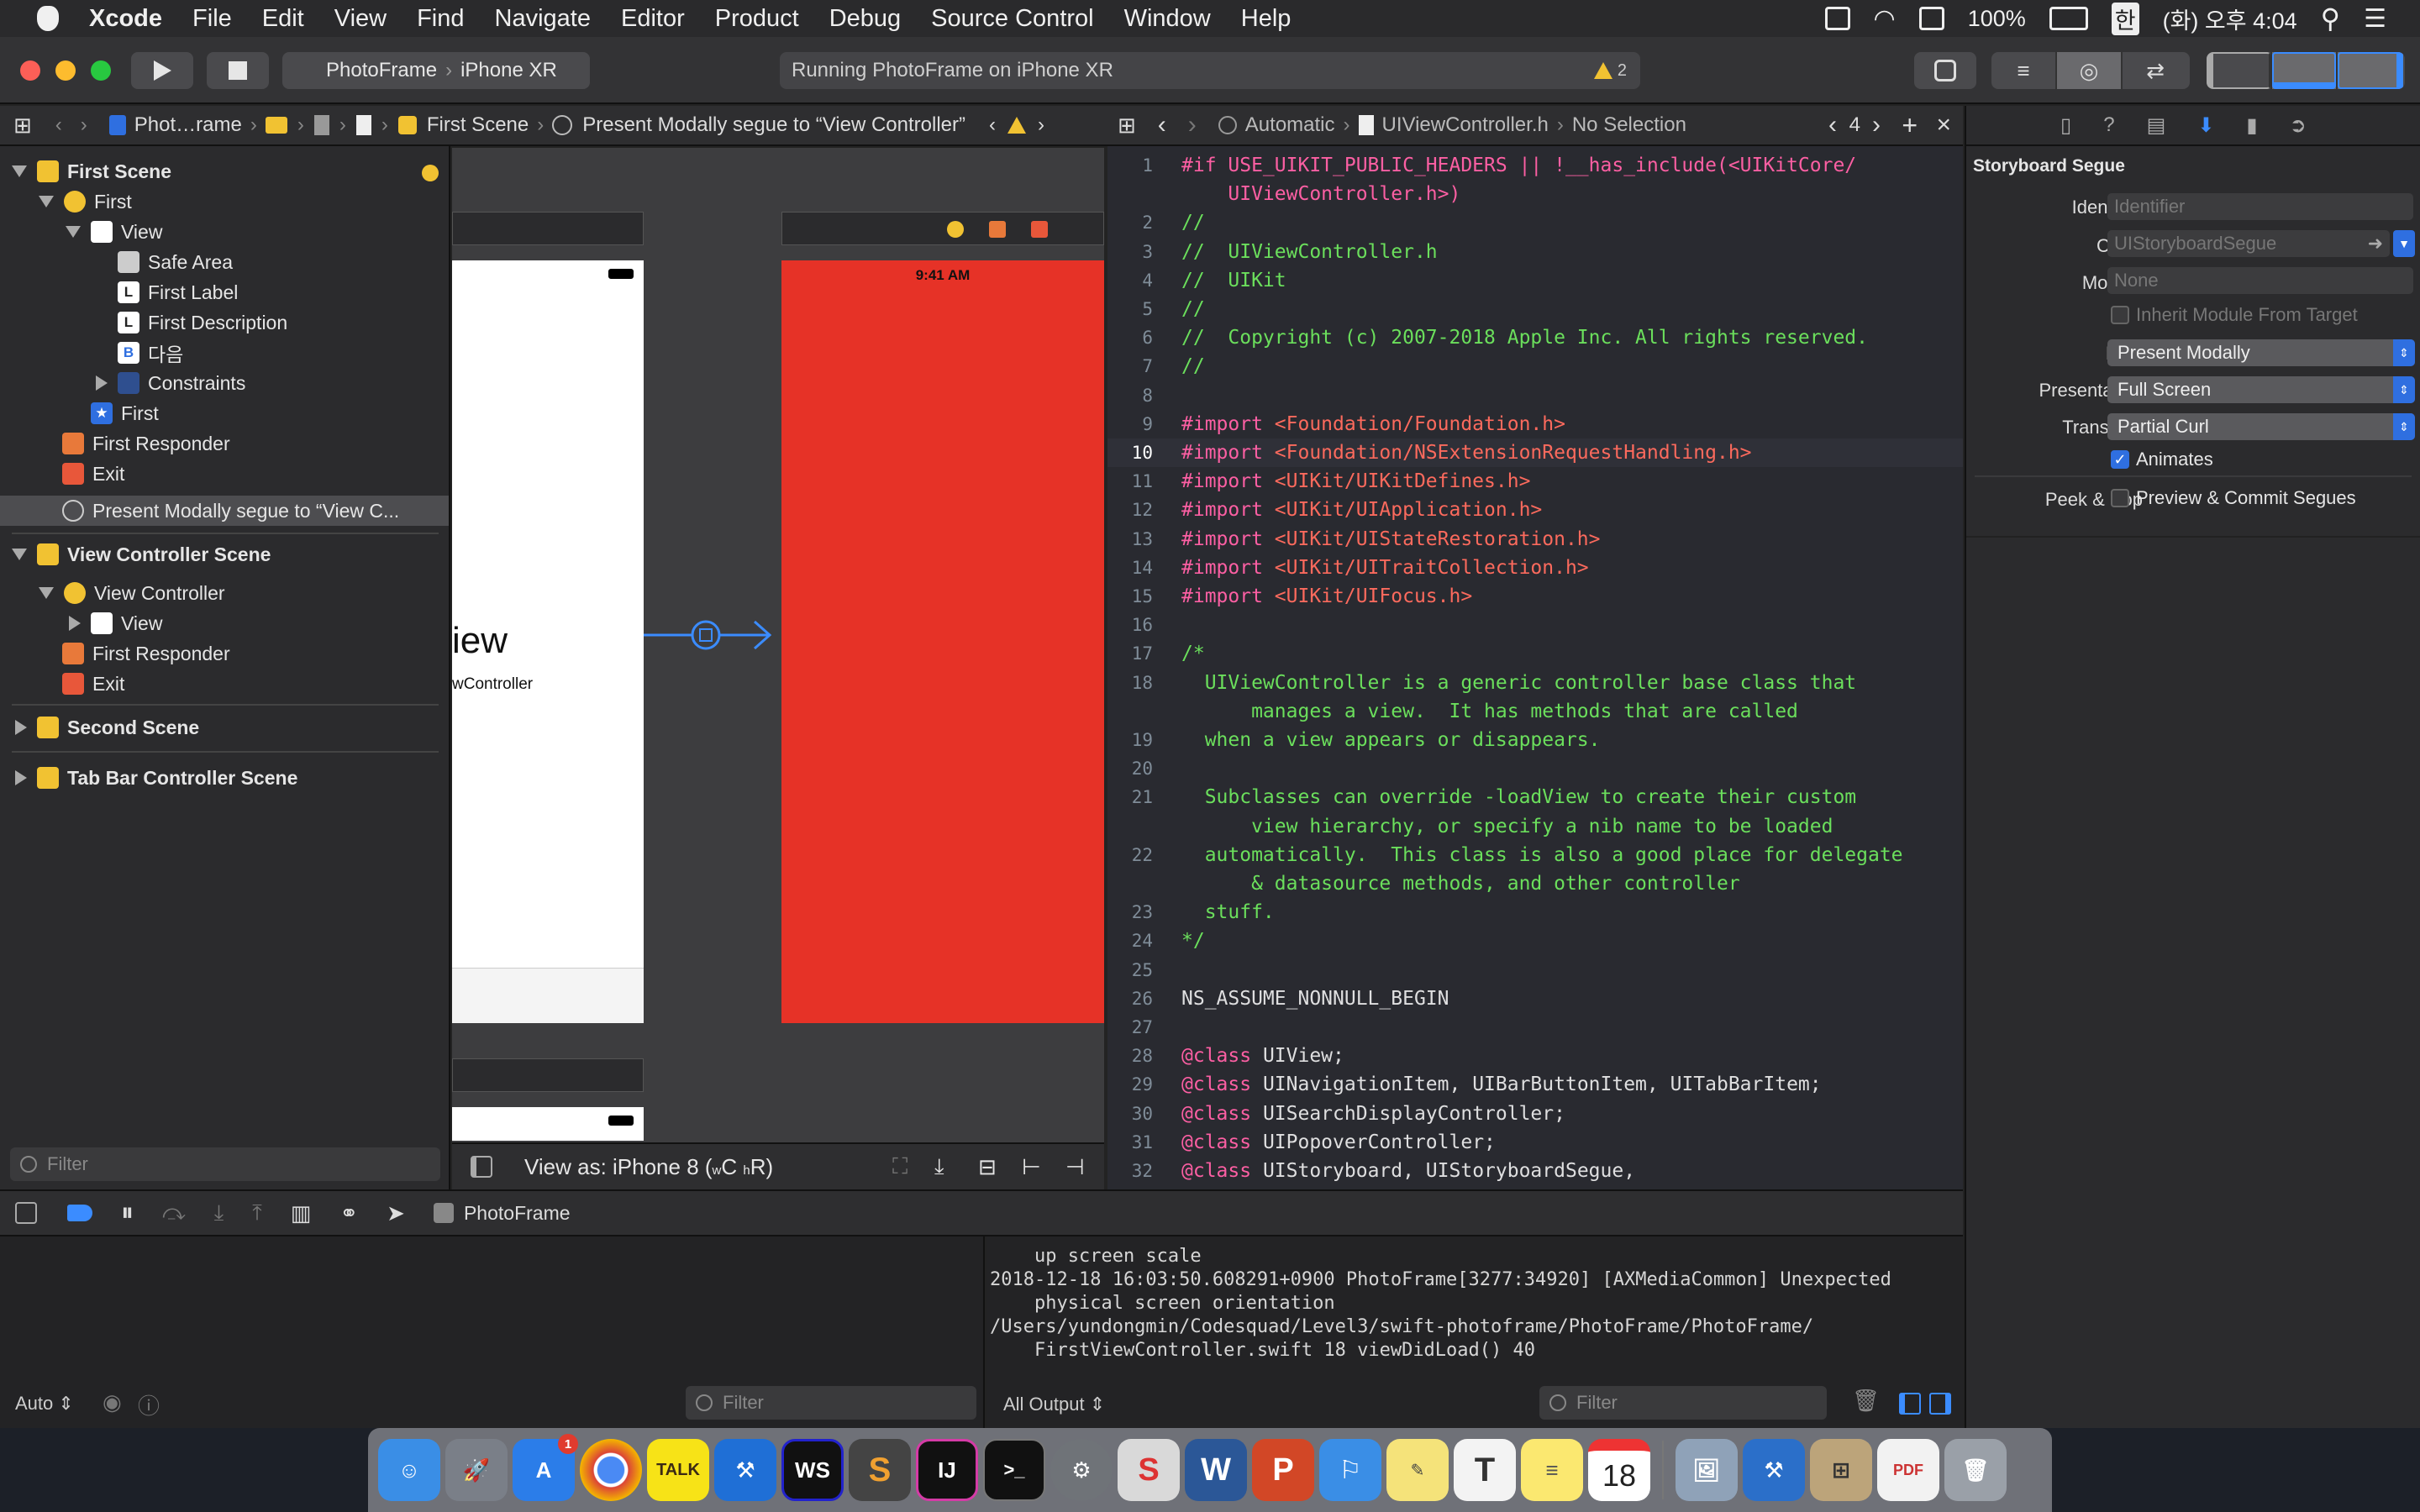 The height and width of the screenshot is (1512, 2420). Describe the element at coordinates (1167, 19) in the screenshot. I see `menu-window: Window` at that location.